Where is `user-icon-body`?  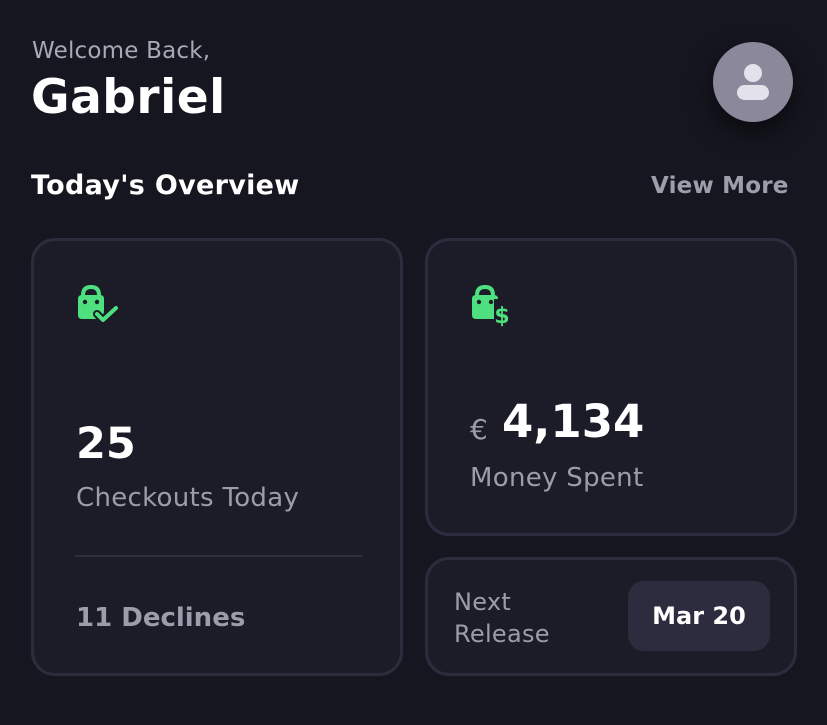 user-icon-body is located at coordinates (753, 92).